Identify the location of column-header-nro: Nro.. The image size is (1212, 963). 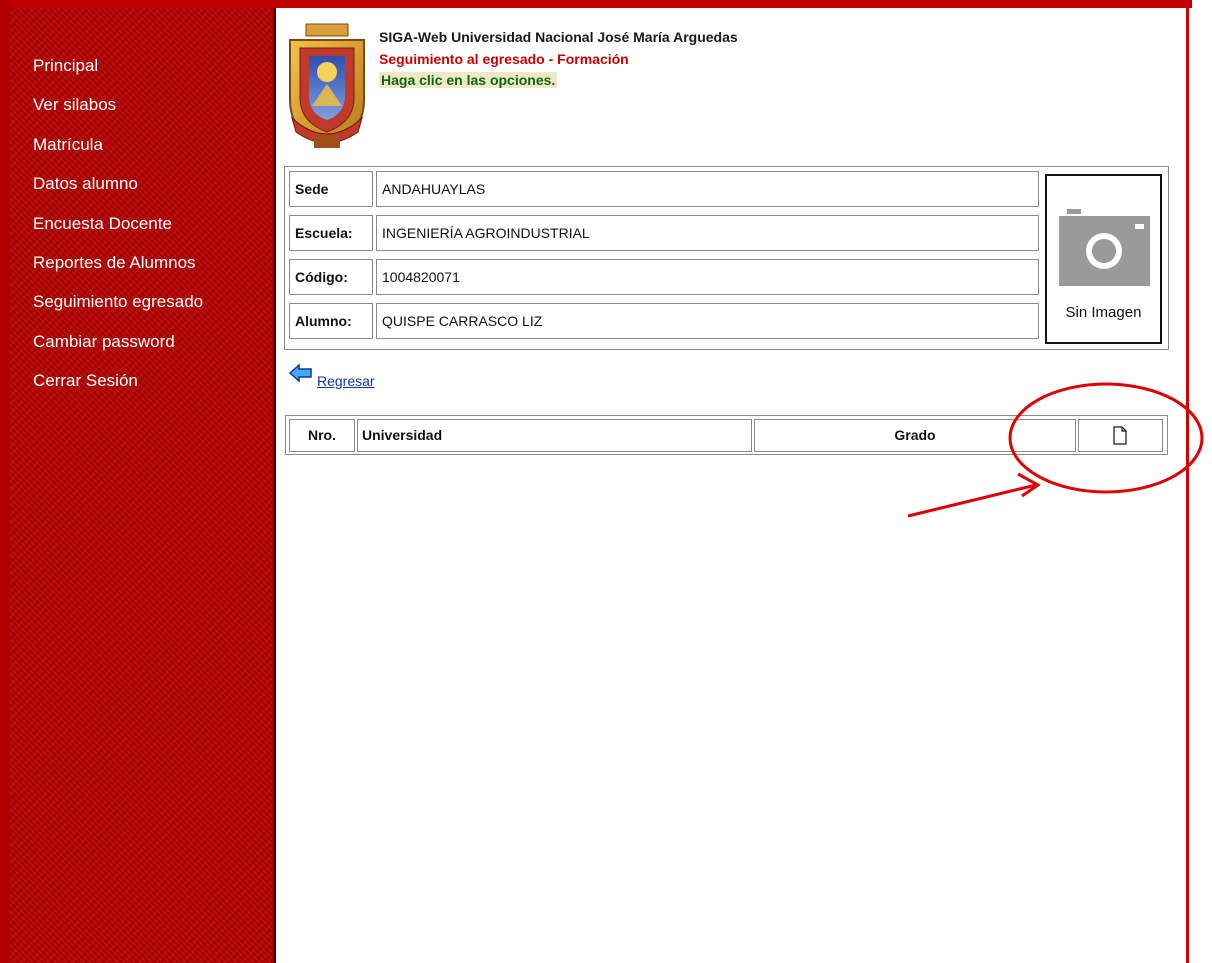
(322, 435).